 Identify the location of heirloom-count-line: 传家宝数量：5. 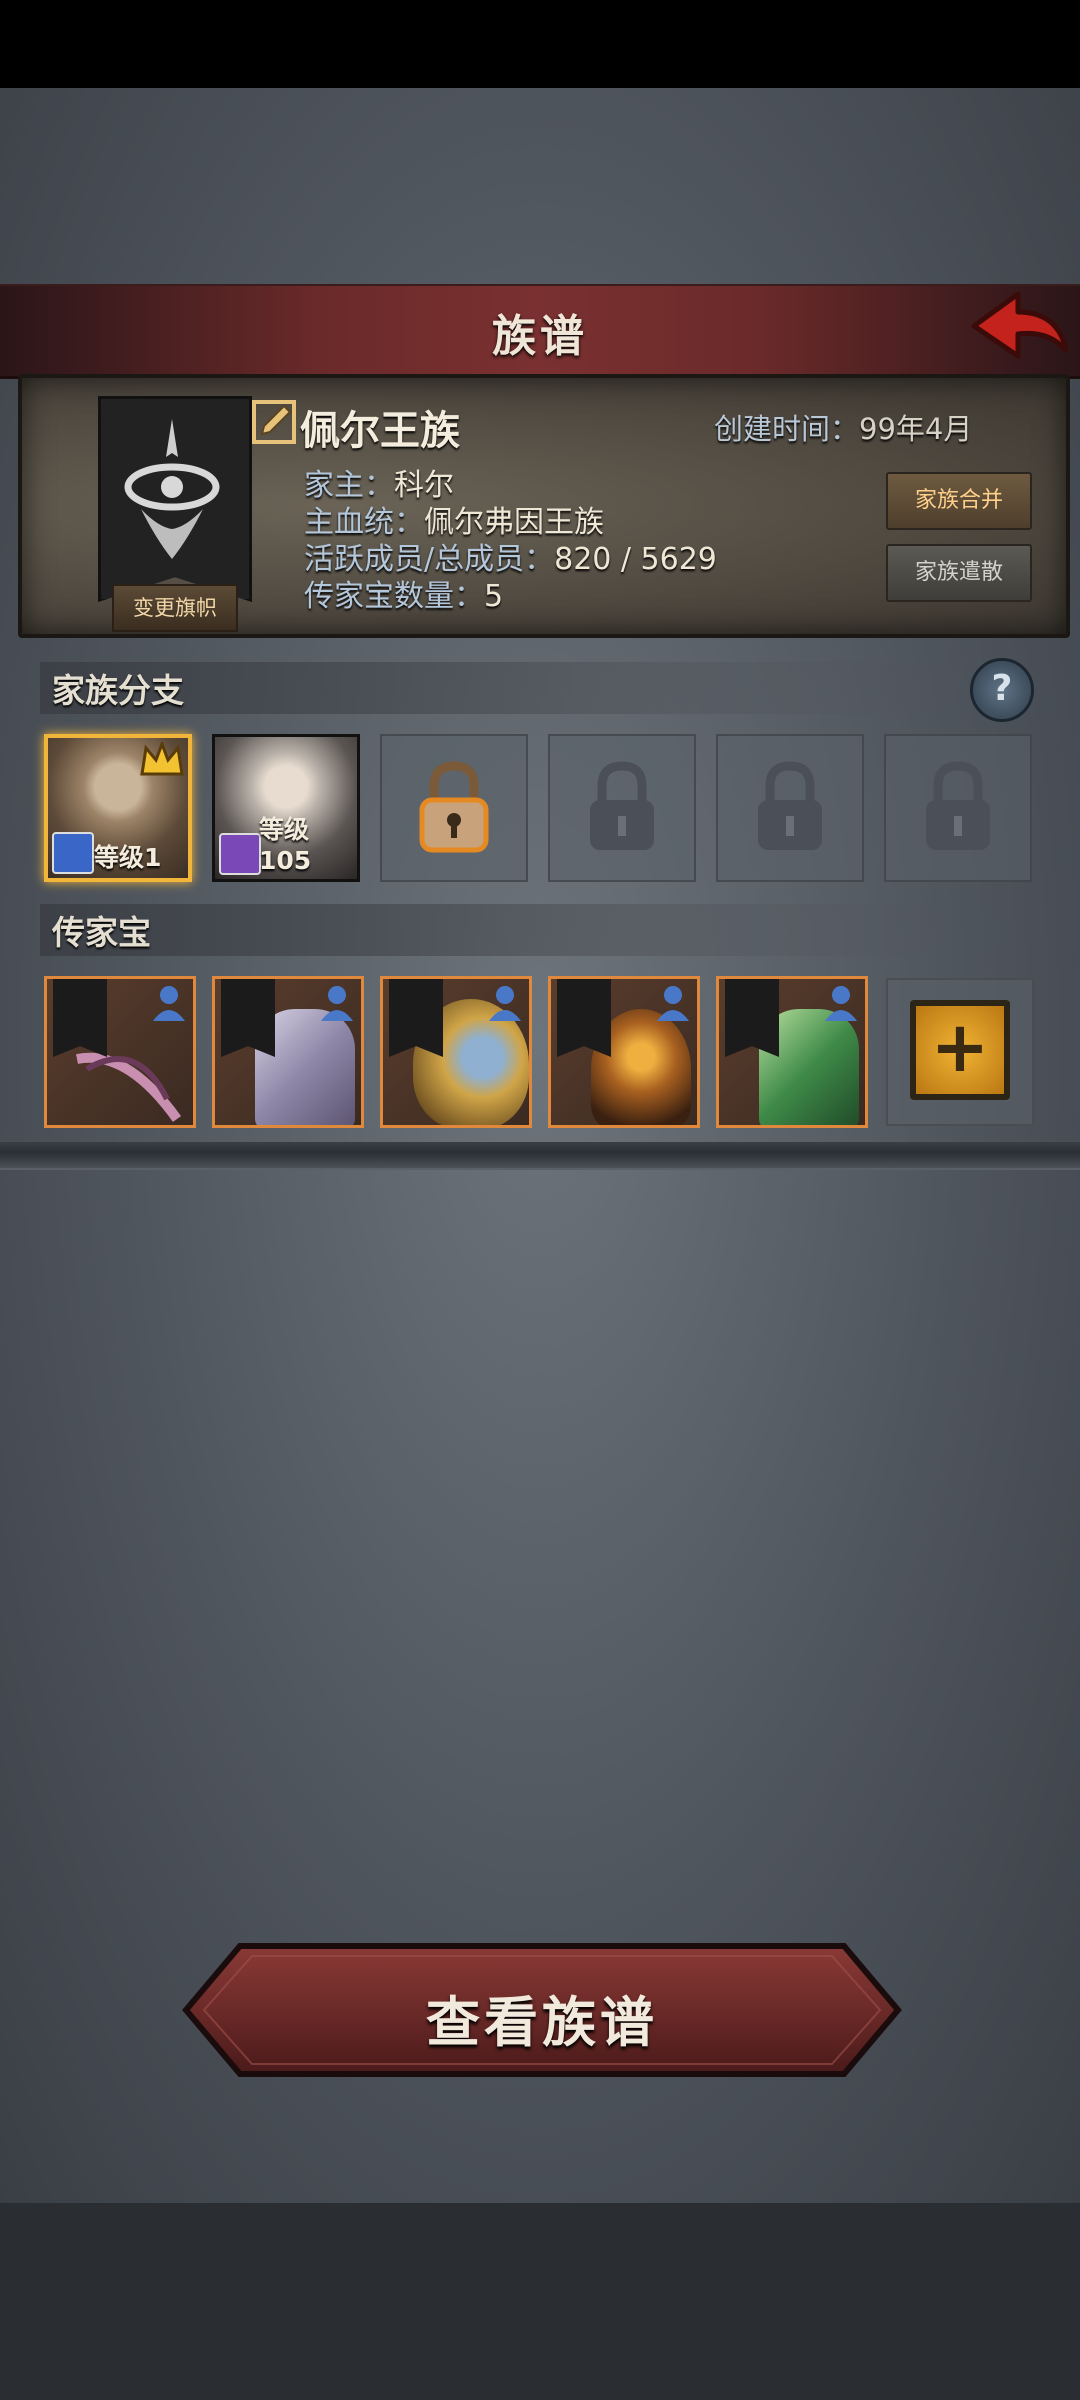
(403, 593).